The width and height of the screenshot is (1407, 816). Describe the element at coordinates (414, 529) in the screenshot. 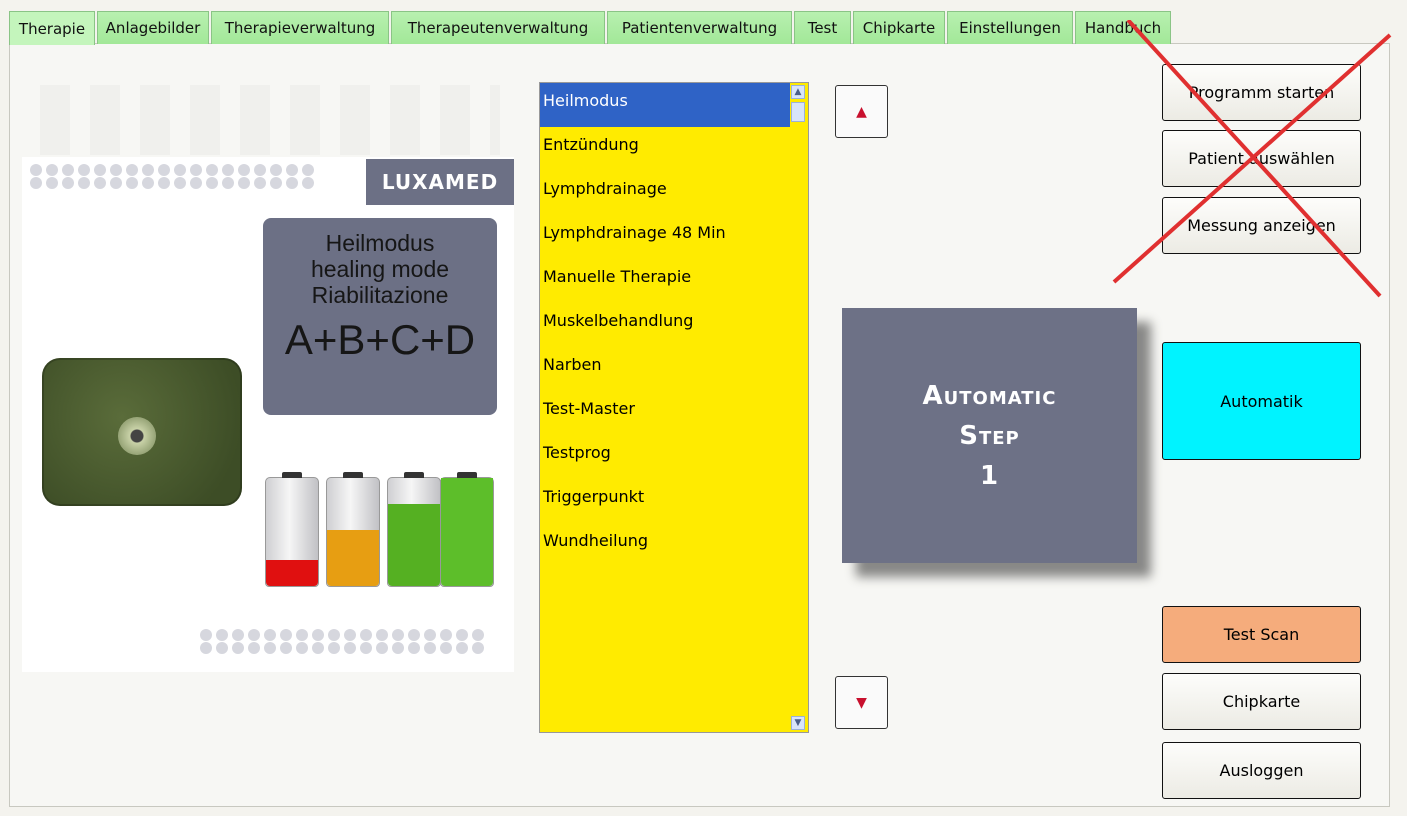

I see `battery-high-icon` at that location.